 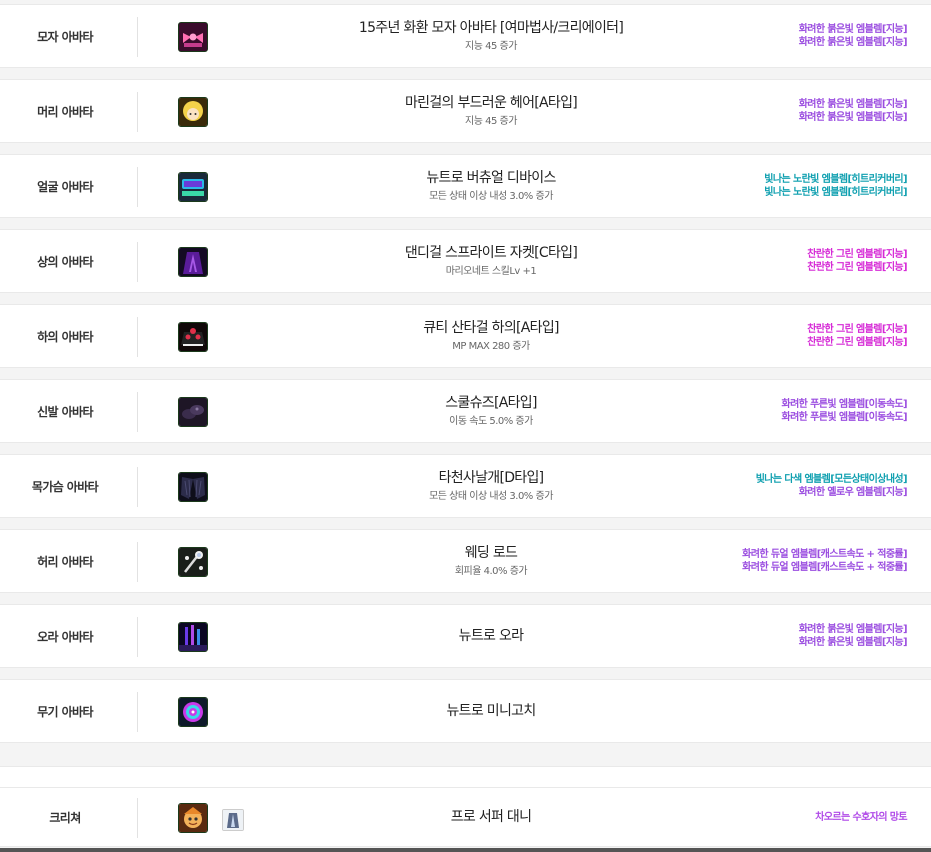 What do you see at coordinates (65, 636) in the screenshot?
I see `slot-label: 오라 아바타` at bounding box center [65, 636].